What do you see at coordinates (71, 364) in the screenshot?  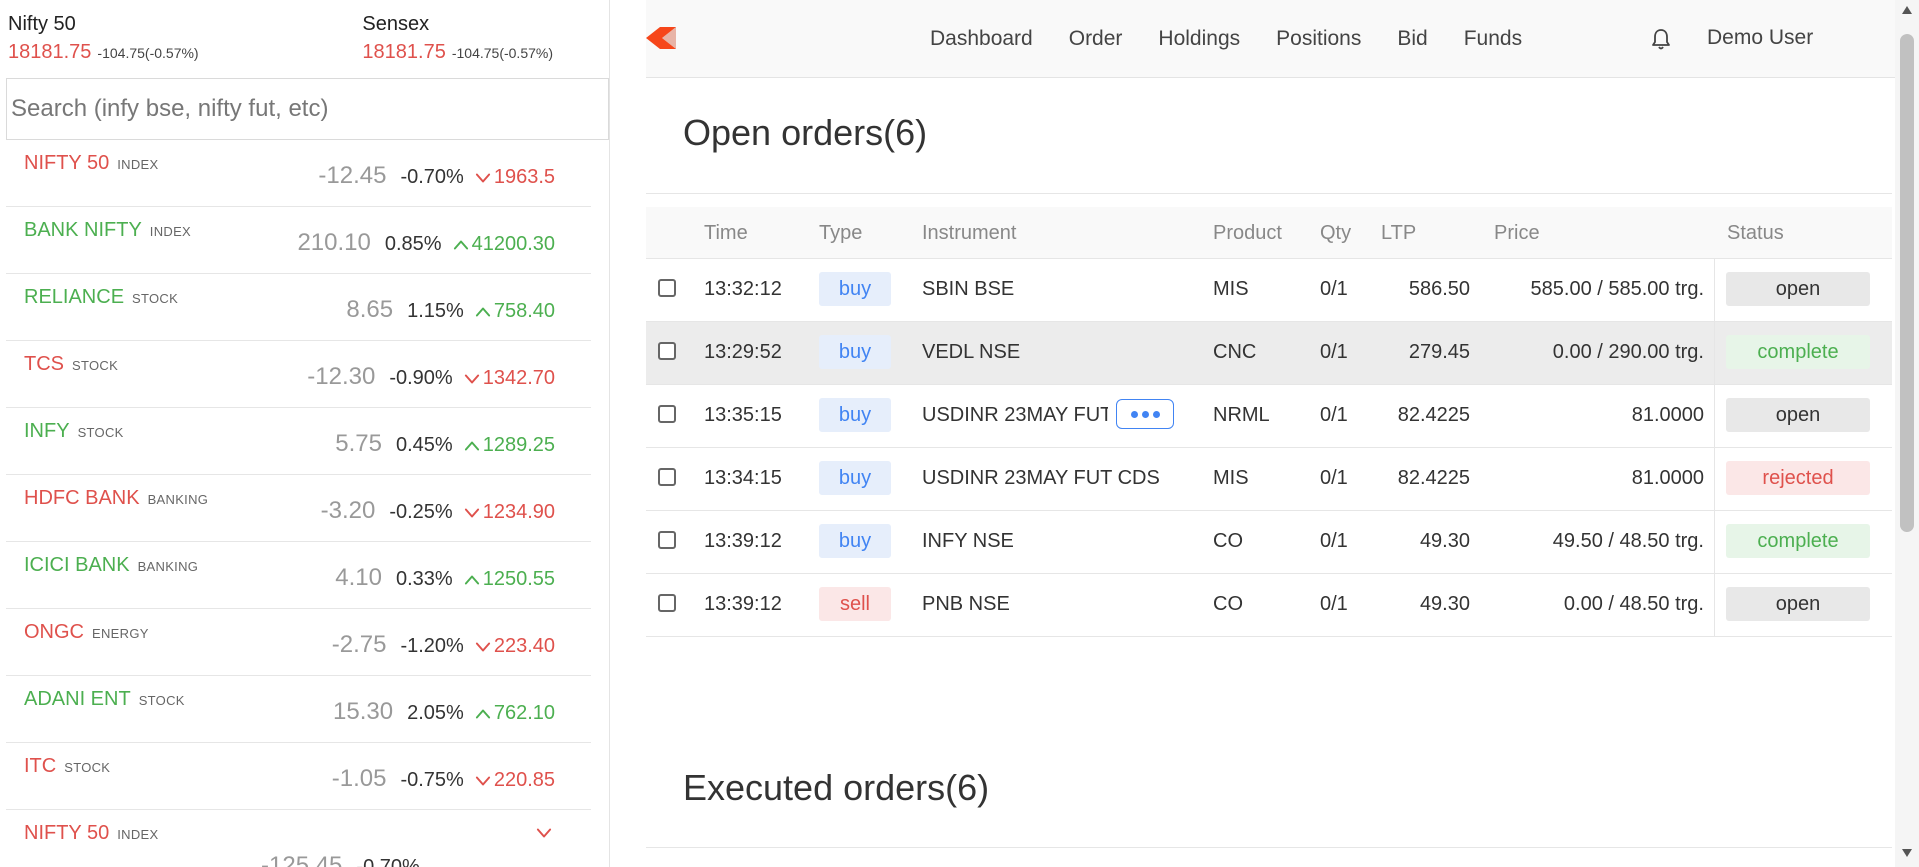 I see `instrument-name: TCS STOCK` at bounding box center [71, 364].